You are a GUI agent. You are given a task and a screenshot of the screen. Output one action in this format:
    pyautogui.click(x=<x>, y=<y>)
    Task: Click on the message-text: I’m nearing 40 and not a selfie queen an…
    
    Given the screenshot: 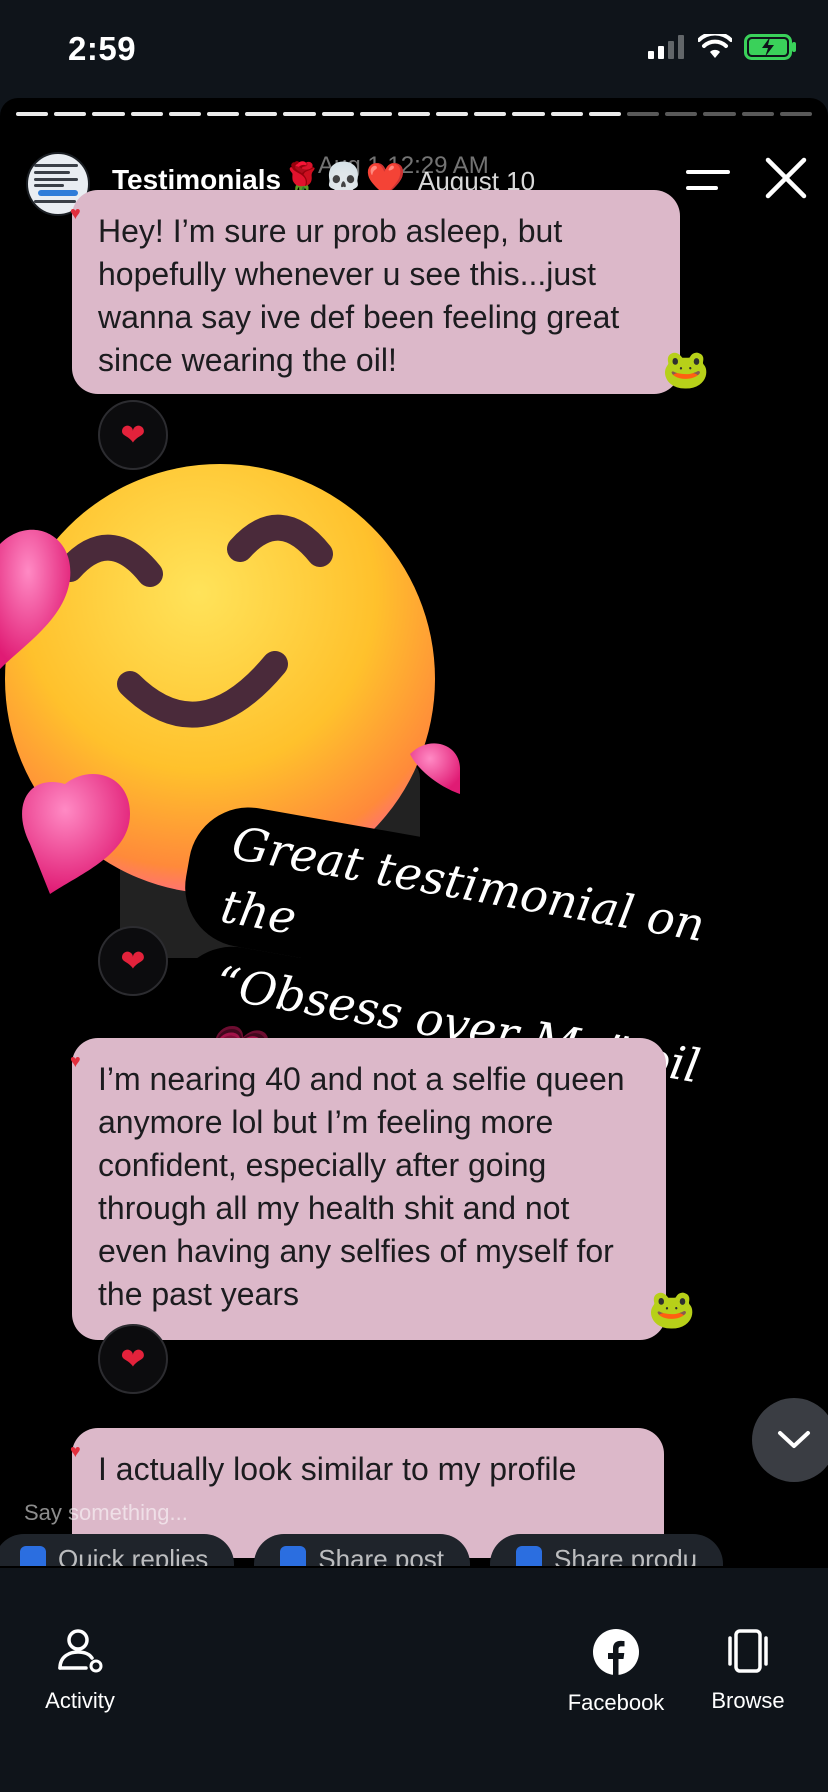 What is the action you would take?
    pyautogui.click(x=361, y=1186)
    